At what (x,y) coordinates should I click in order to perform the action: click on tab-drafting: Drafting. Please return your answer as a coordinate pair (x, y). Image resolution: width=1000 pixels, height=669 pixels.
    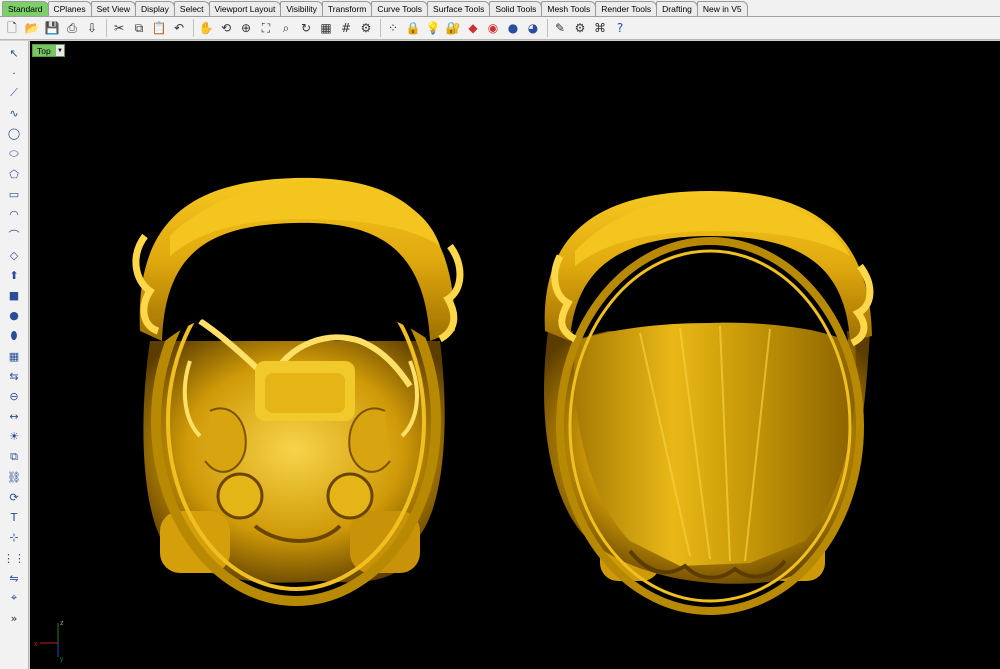
    Looking at the image, I should click on (677, 8).